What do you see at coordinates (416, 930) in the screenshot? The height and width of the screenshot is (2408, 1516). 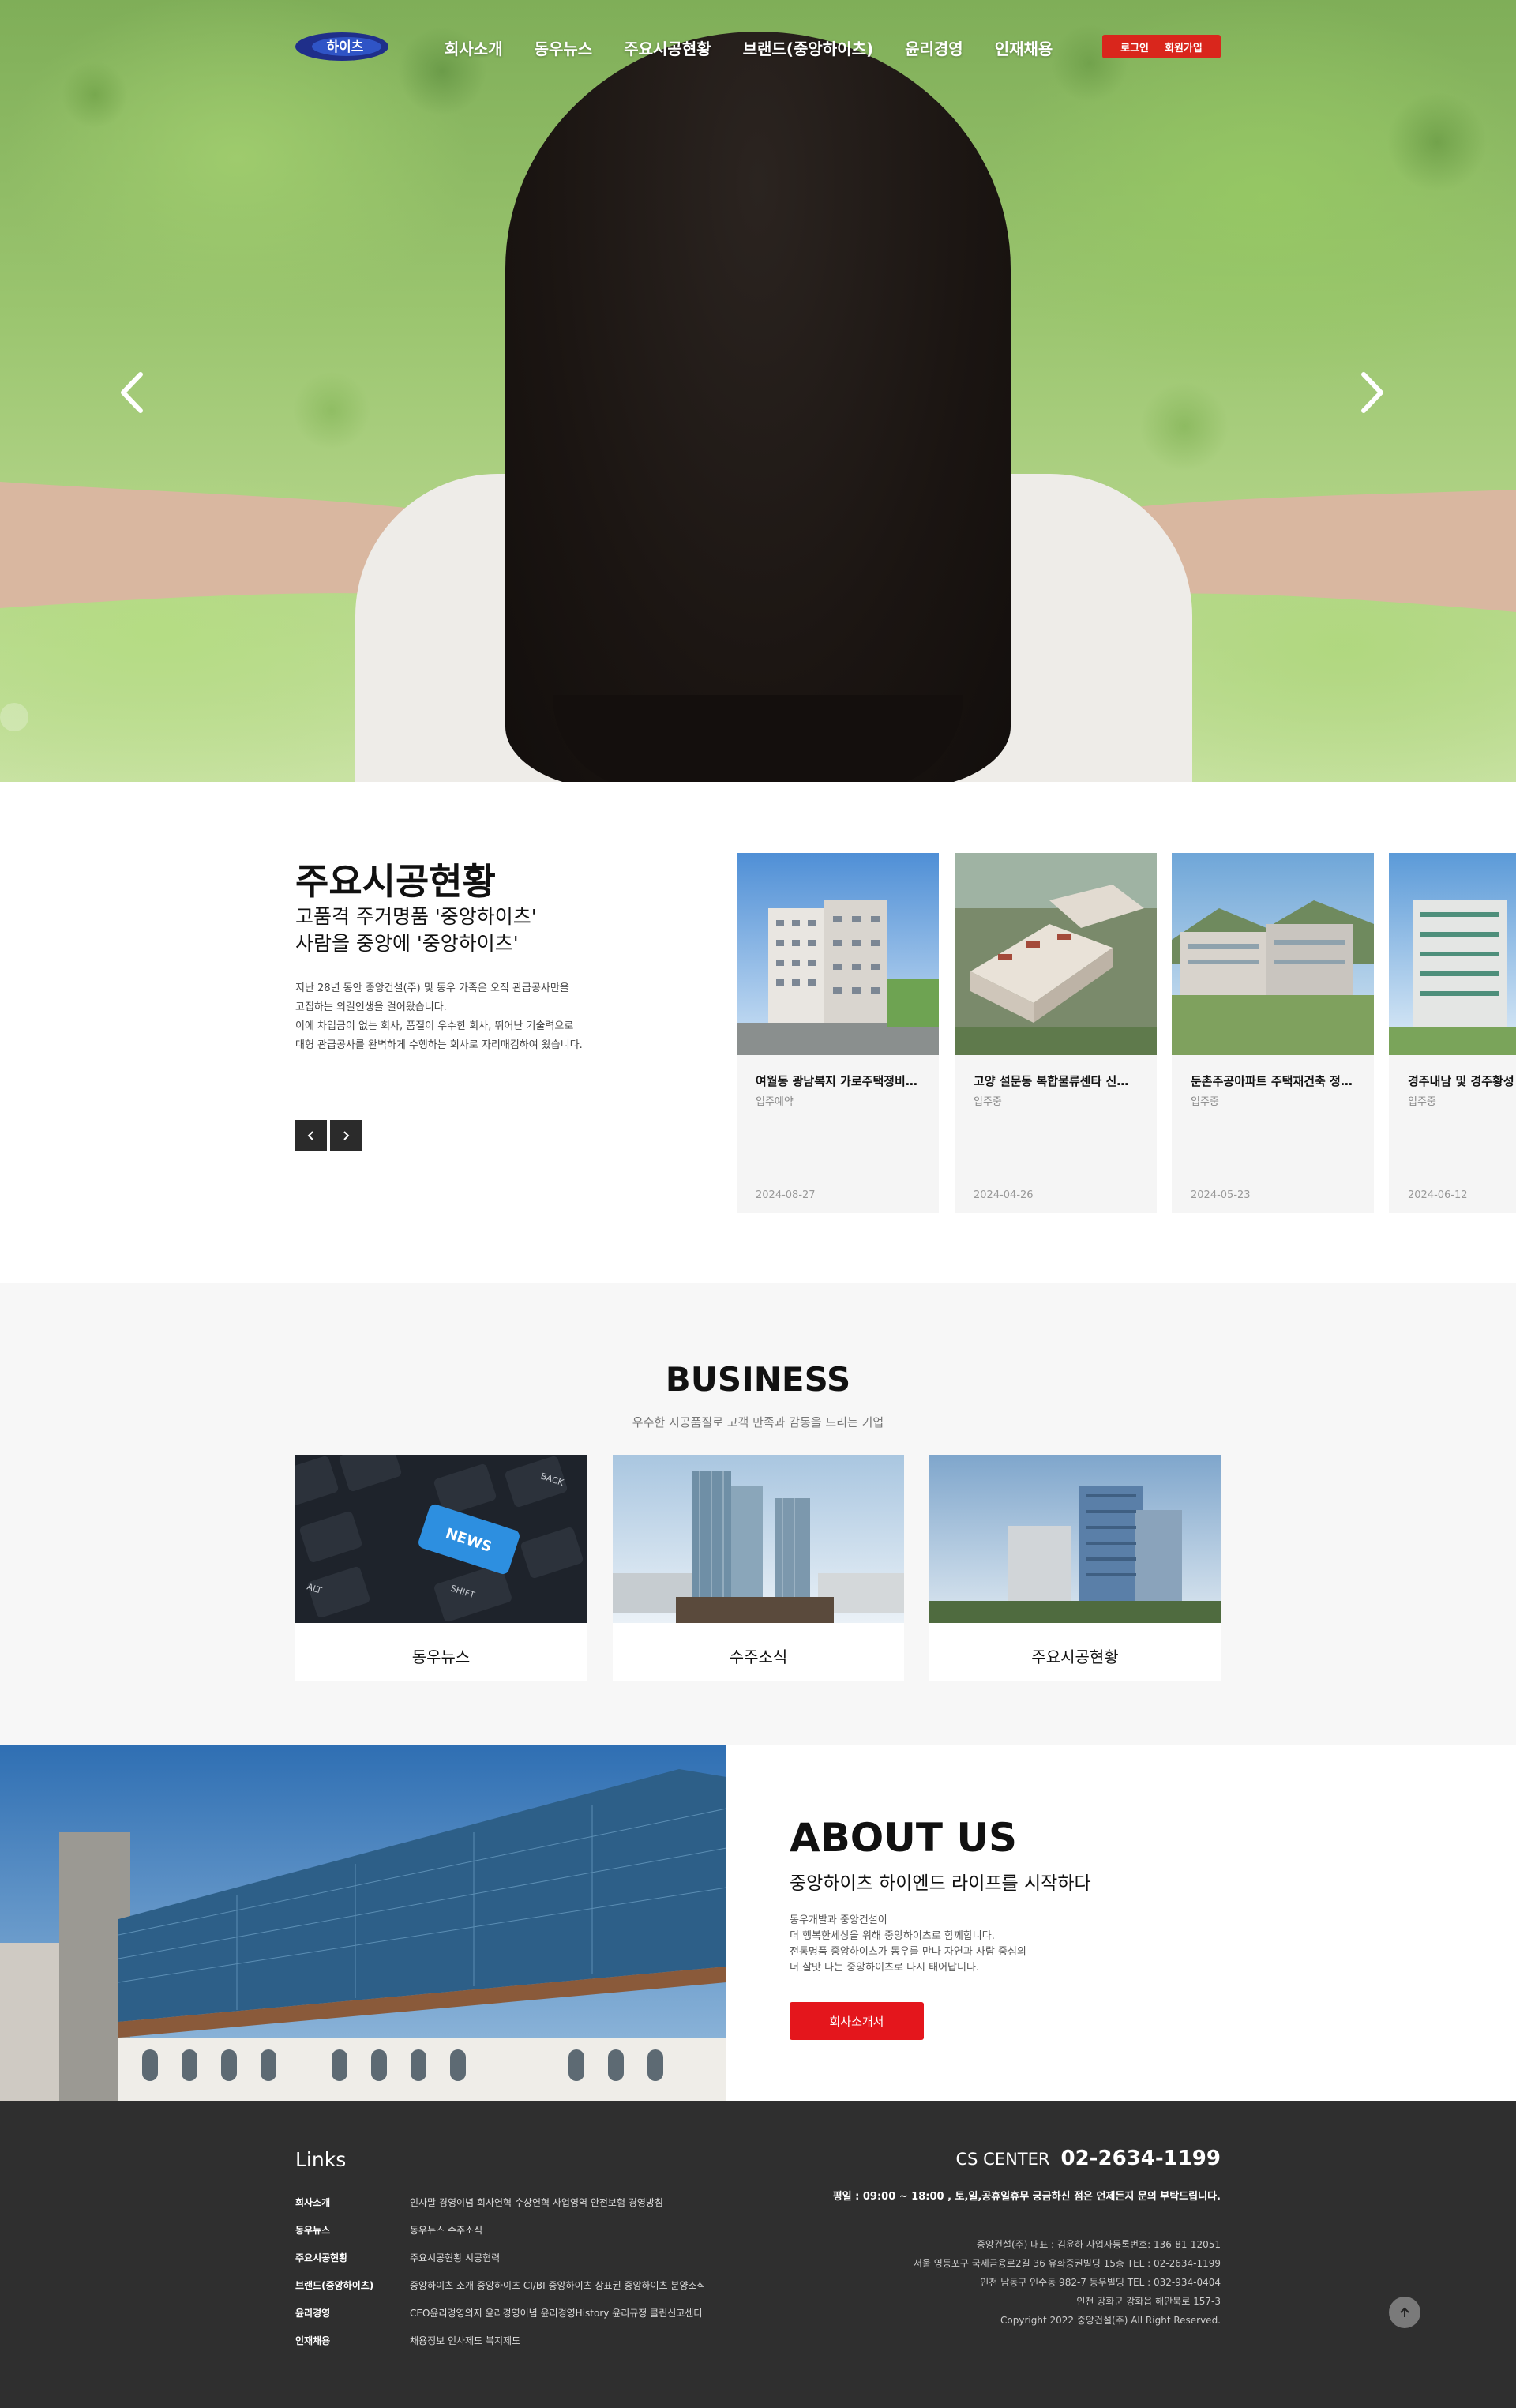 I see `construction-subtitle: 고품격 주거명품 '중앙하이츠' 사람을 중앙에 '중앙하이츠'` at bounding box center [416, 930].